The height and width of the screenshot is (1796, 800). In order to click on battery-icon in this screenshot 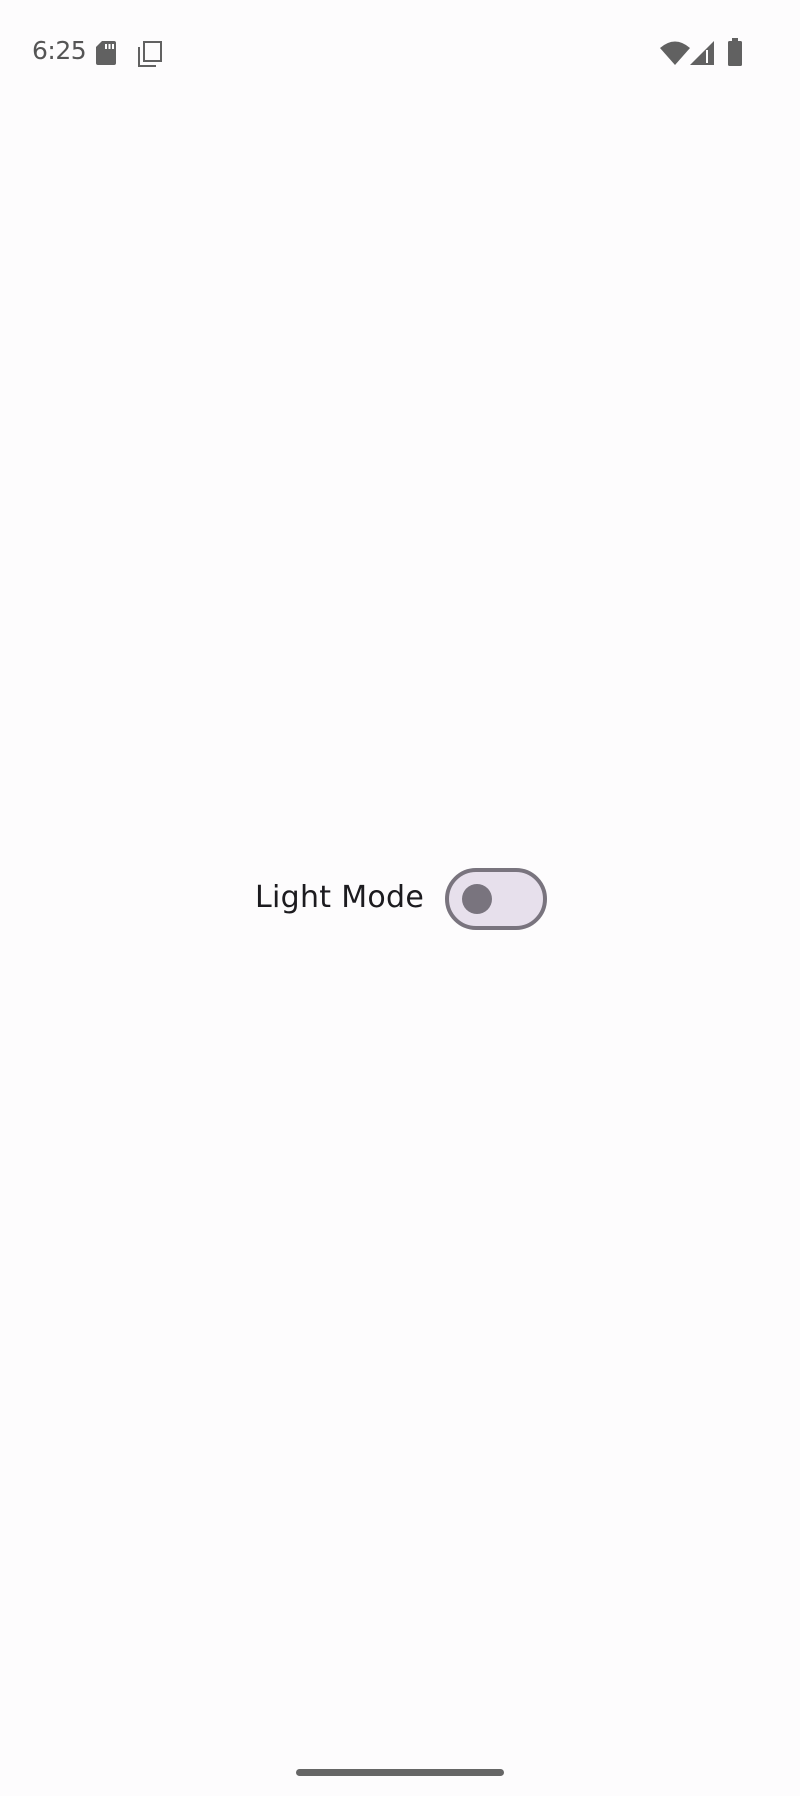, I will do `click(735, 52)`.